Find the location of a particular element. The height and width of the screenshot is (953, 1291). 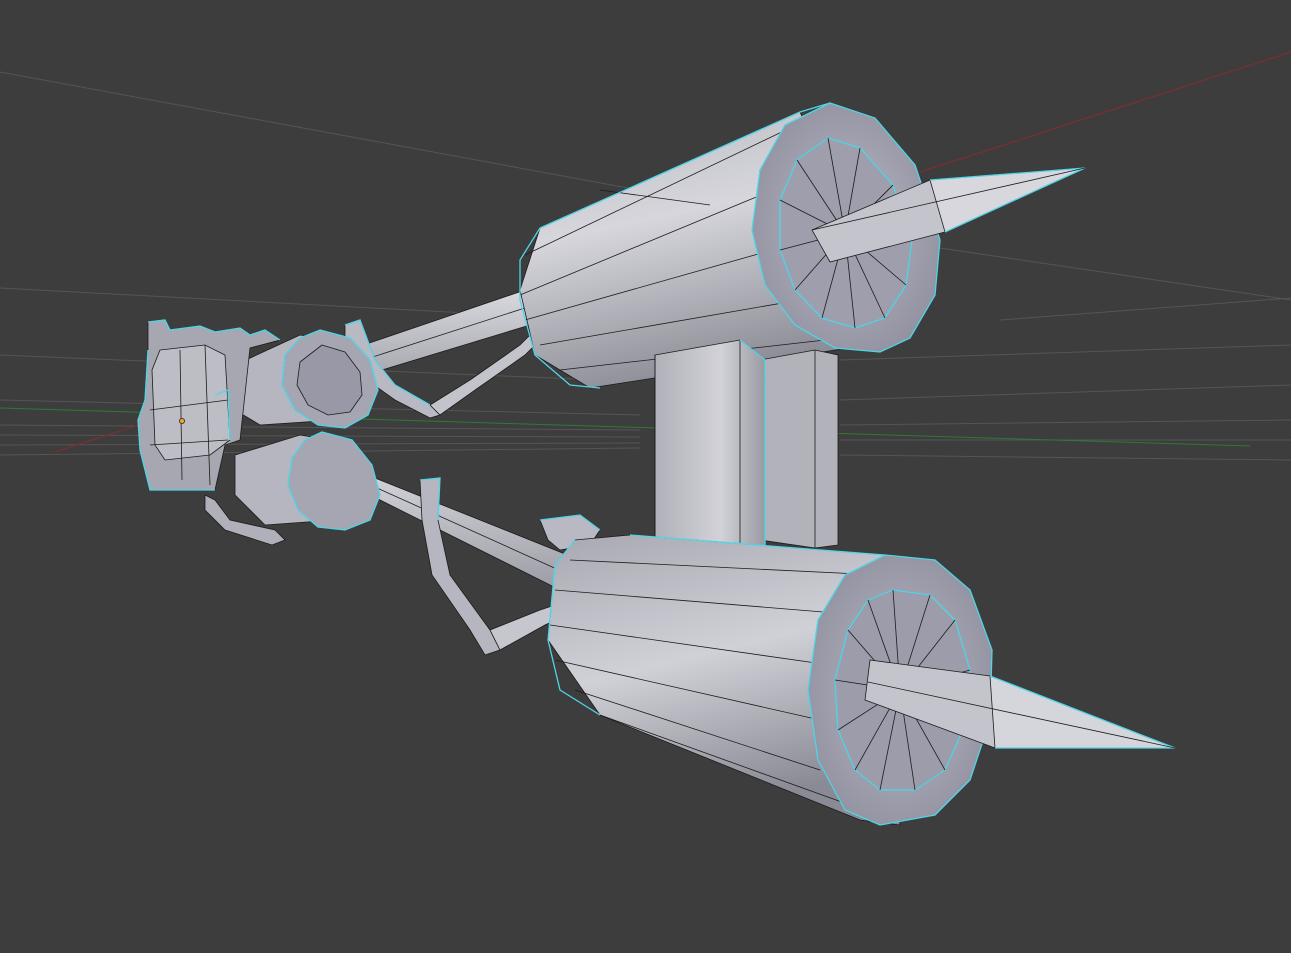

object-origin-icon is located at coordinates (181, 420).